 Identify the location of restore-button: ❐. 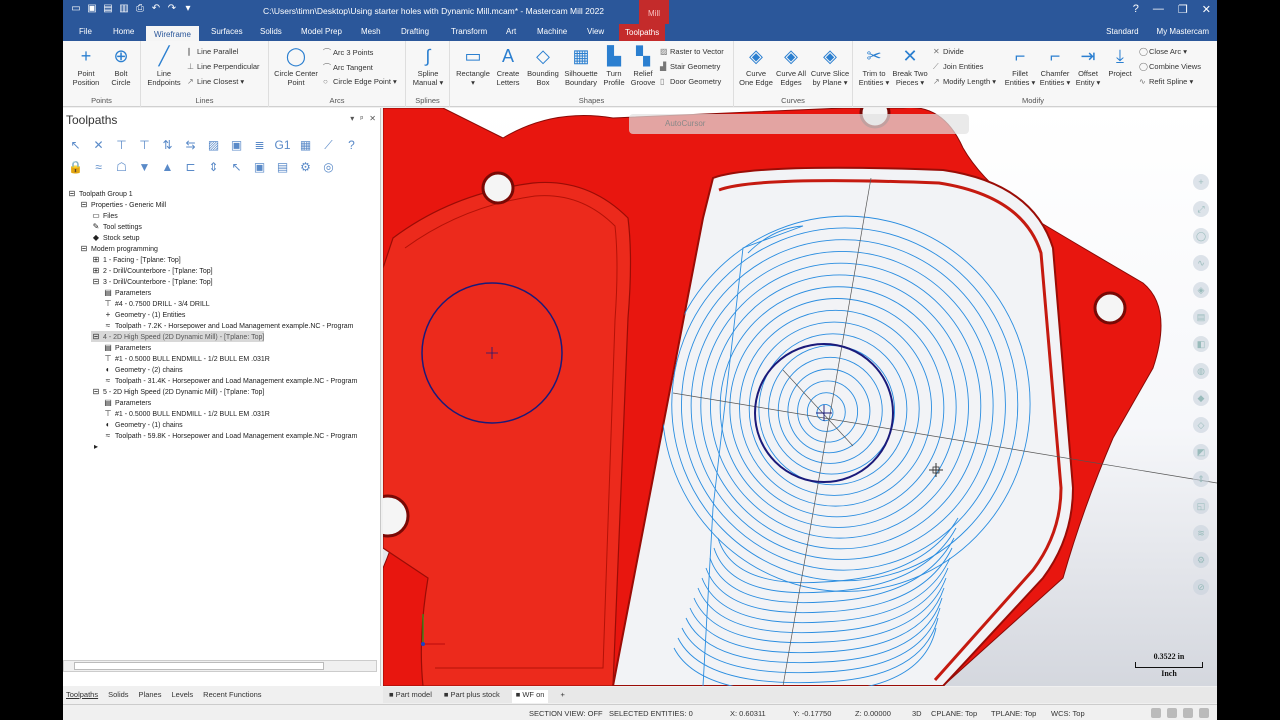
(1183, 9).